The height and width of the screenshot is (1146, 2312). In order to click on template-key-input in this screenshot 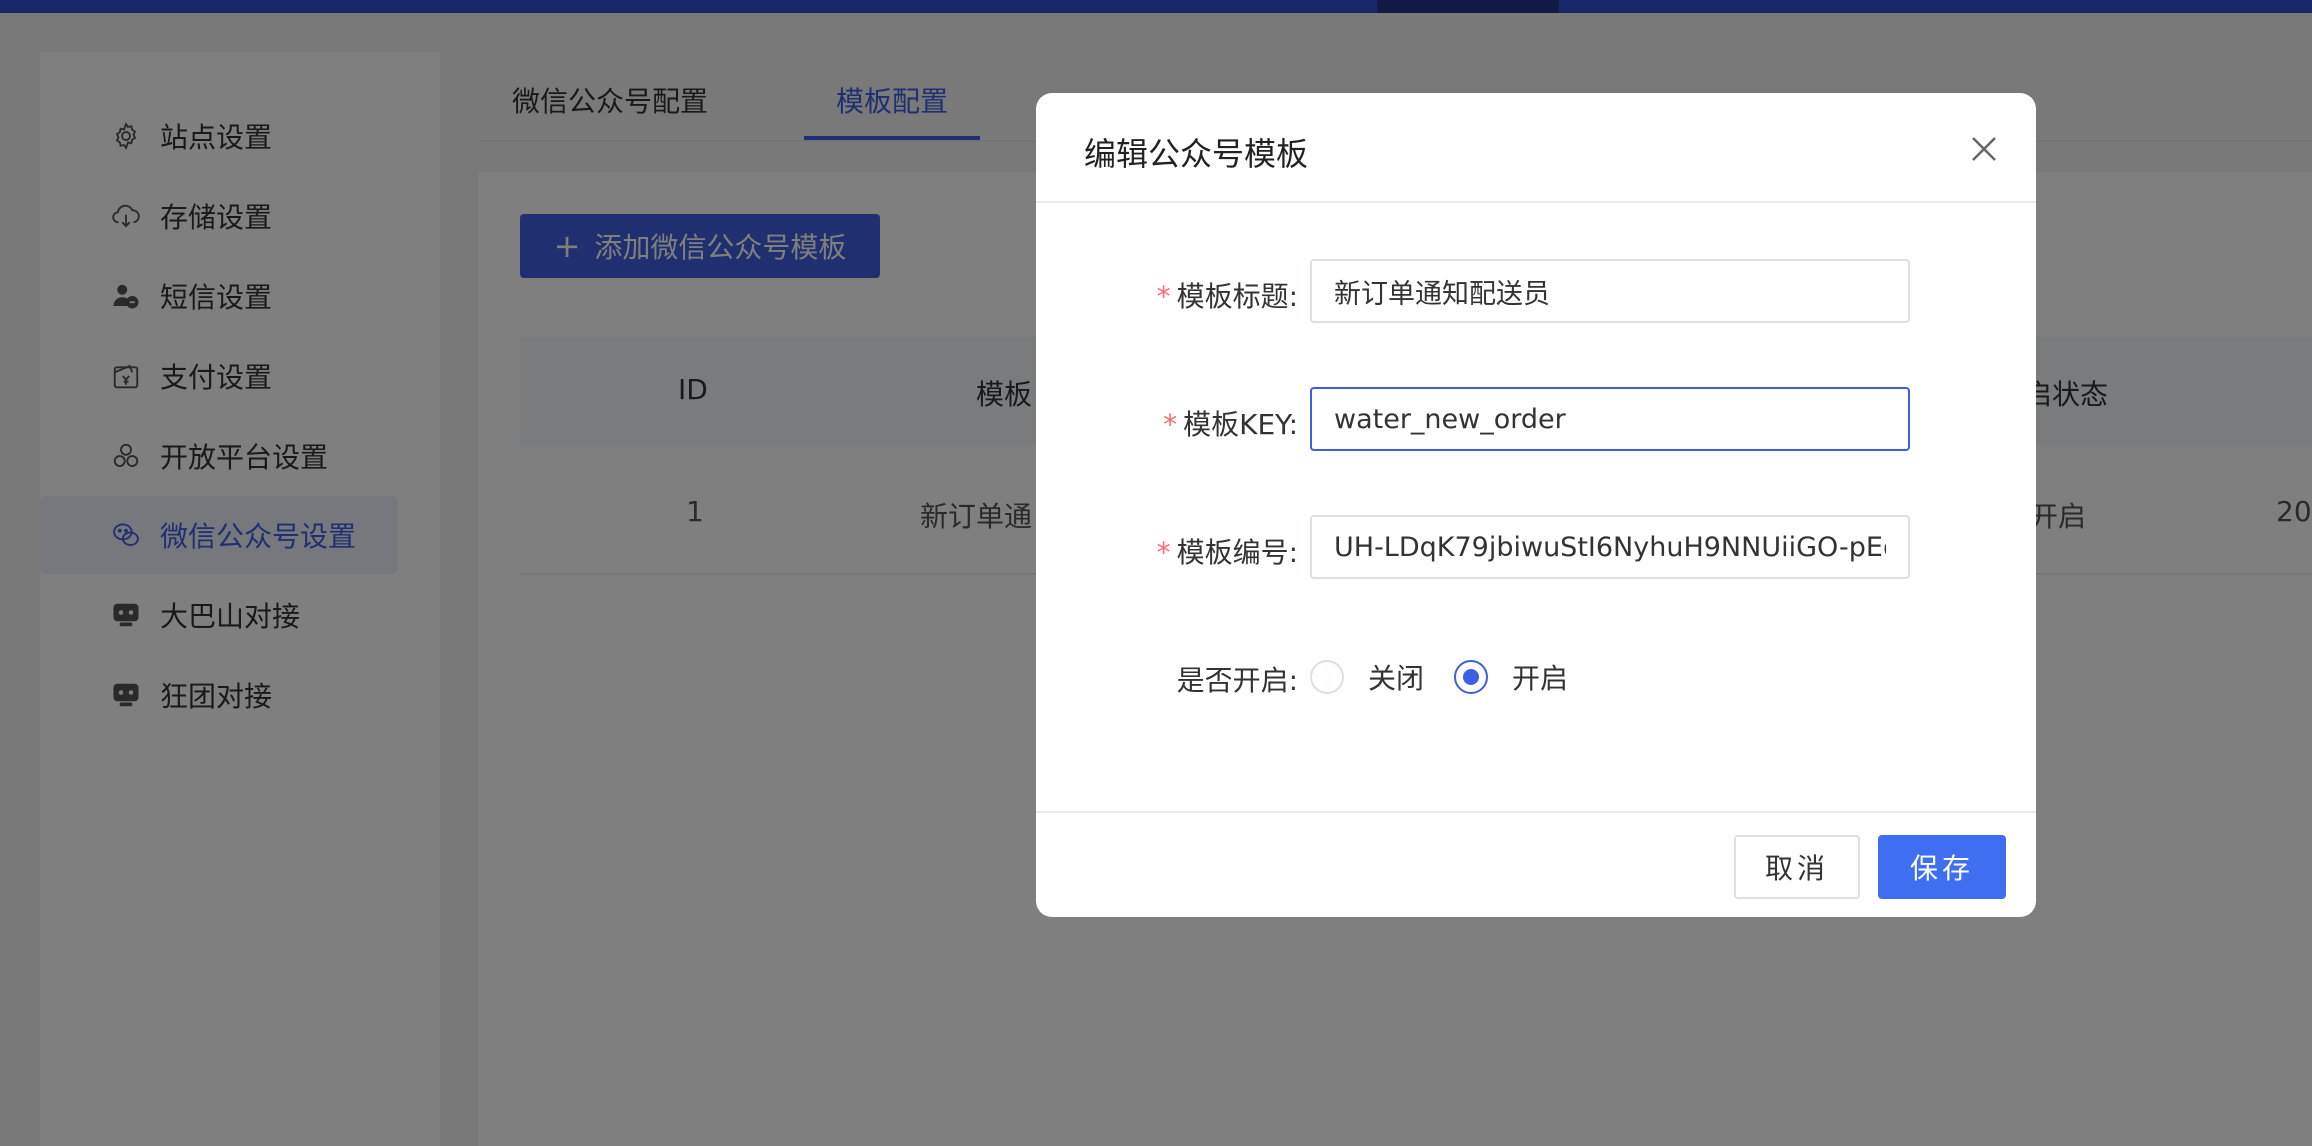, I will do `click(1610, 419)`.